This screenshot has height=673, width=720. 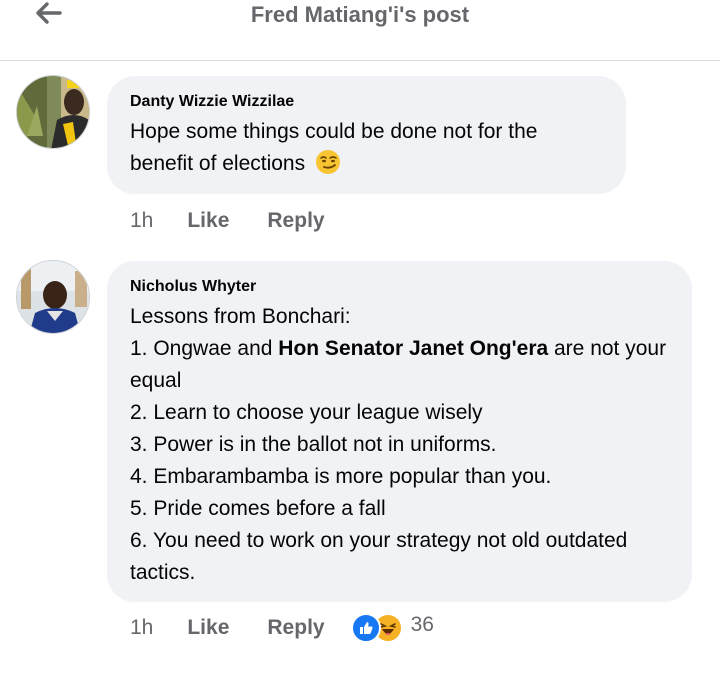 What do you see at coordinates (360, 14) in the screenshot?
I see `page-title: Fred Matiang'i's post` at bounding box center [360, 14].